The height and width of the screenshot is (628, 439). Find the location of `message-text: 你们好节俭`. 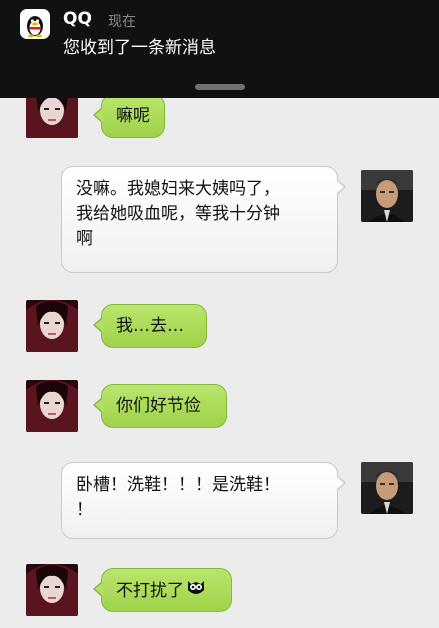

message-text: 你们好节俭 is located at coordinates (158, 406).